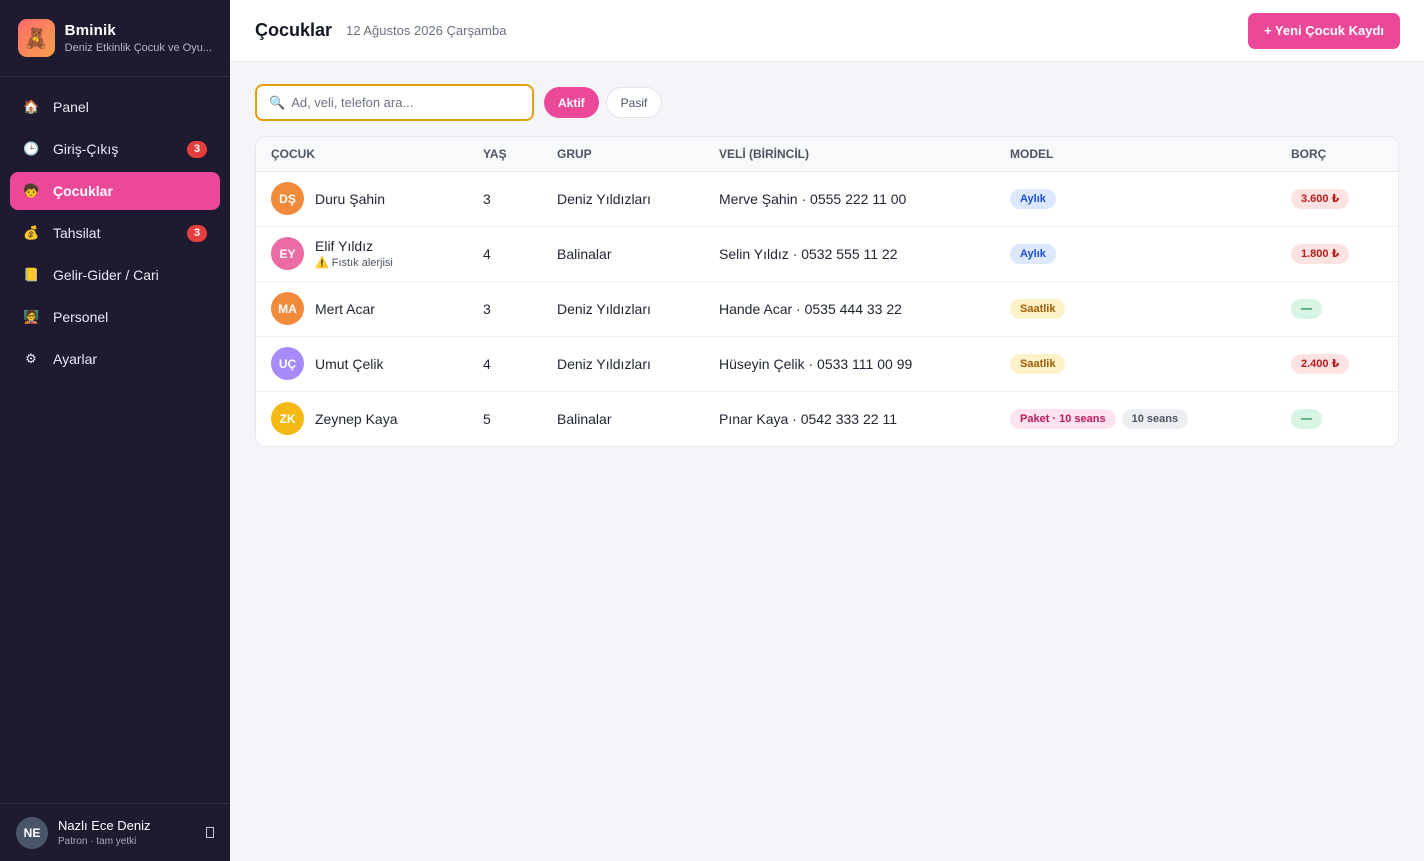 The width and height of the screenshot is (1424, 861). I want to click on cell-child: UÇ Umut Çelik, so click(362, 363).